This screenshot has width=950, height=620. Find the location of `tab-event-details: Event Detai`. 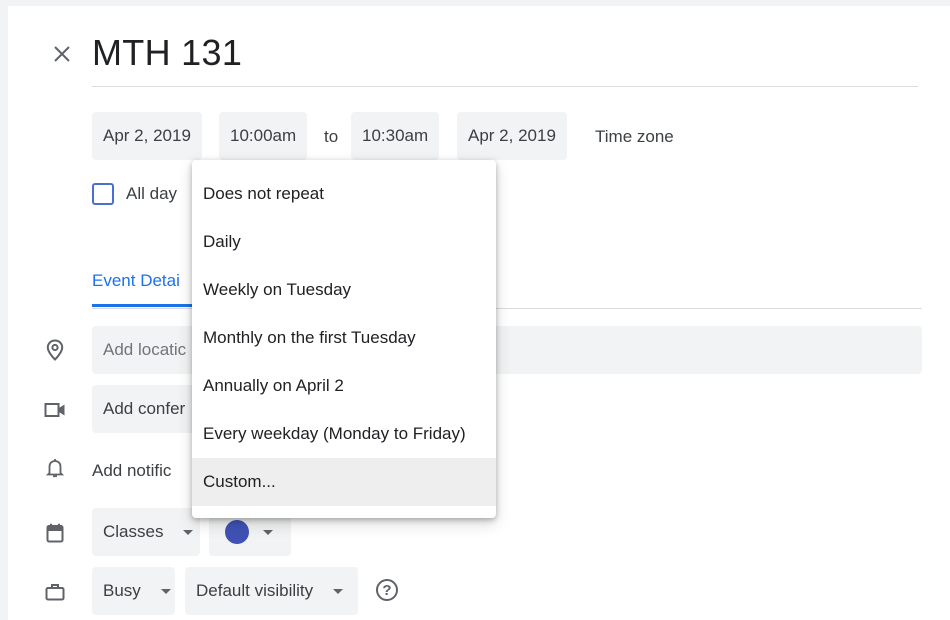

tab-event-details: Event Detai is located at coordinates (136, 281).